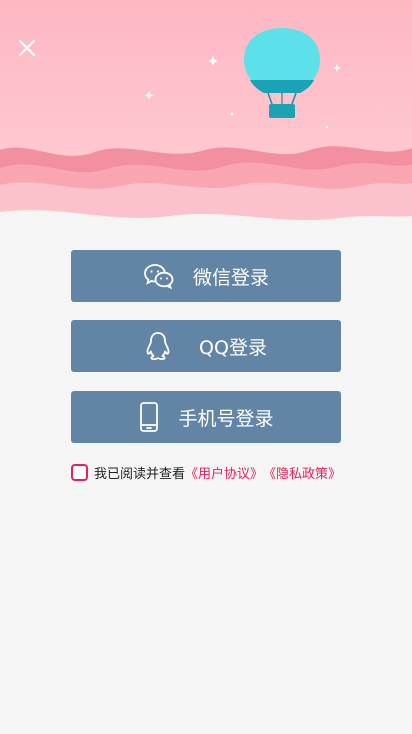 The image size is (412, 734). I want to click on close-button, so click(27, 48).